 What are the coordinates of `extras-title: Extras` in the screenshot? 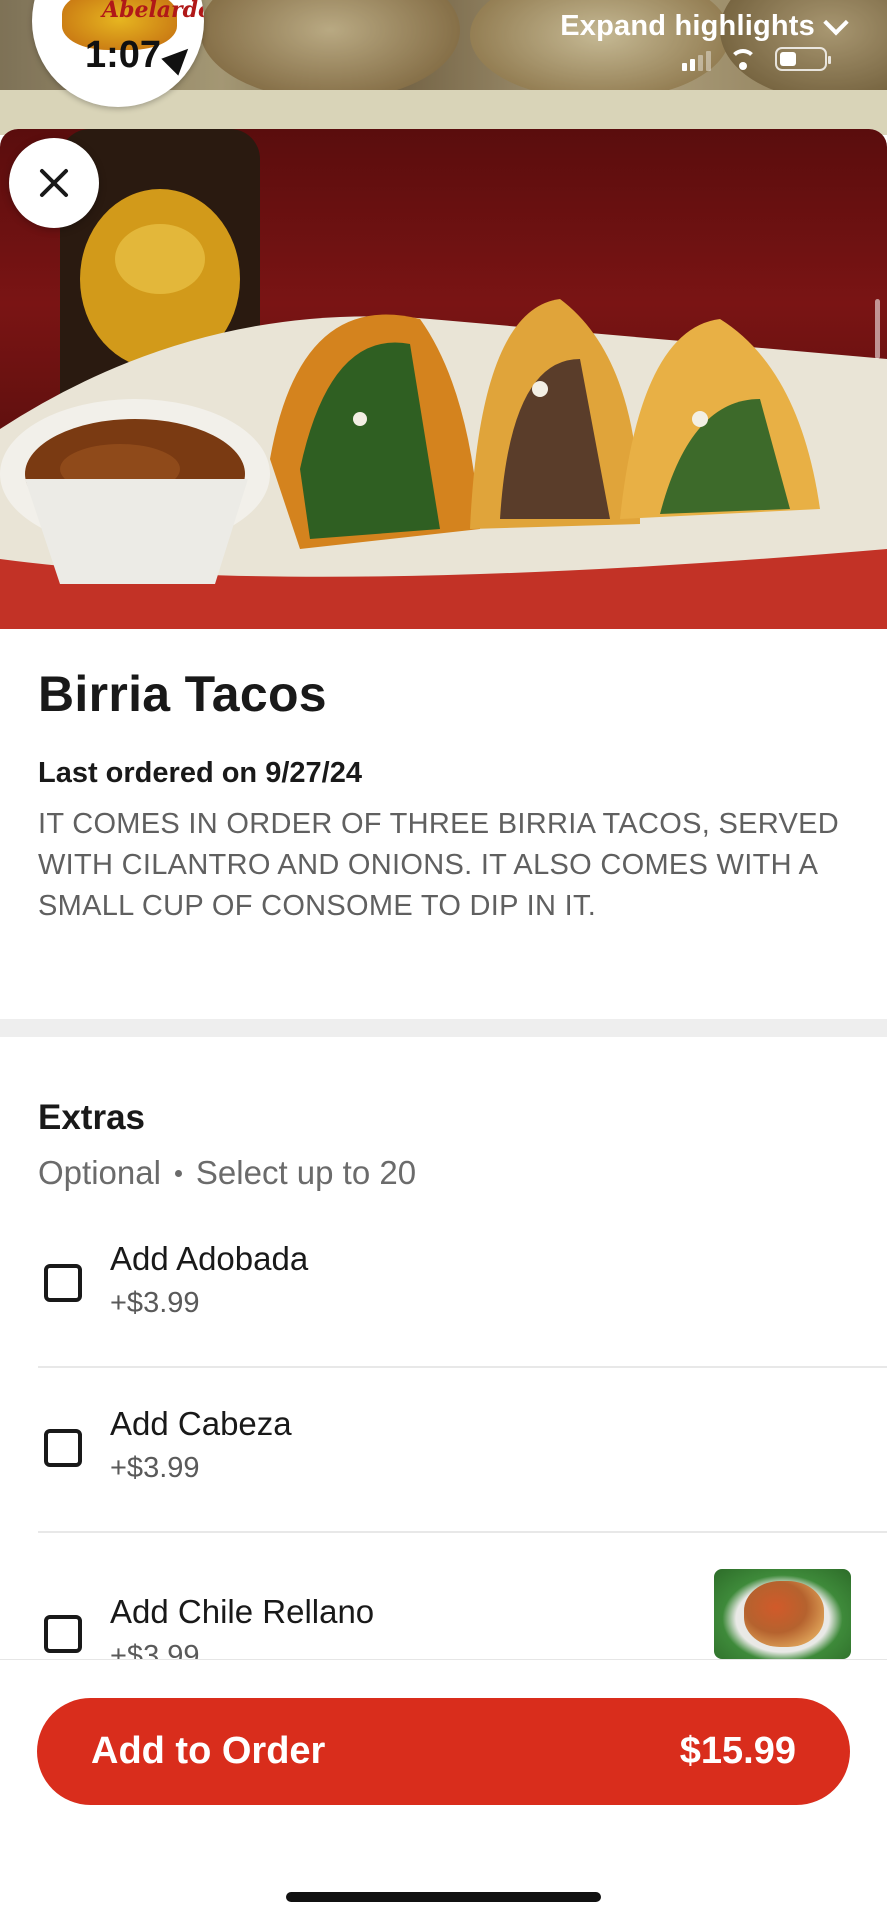 It's located at (92, 1117).